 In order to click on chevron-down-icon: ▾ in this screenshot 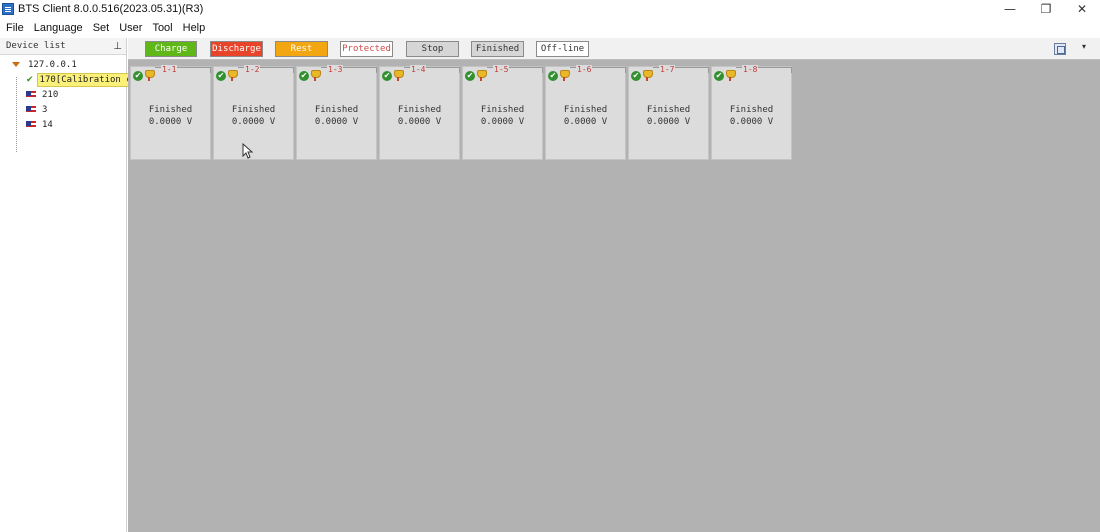, I will do `click(1084, 46)`.